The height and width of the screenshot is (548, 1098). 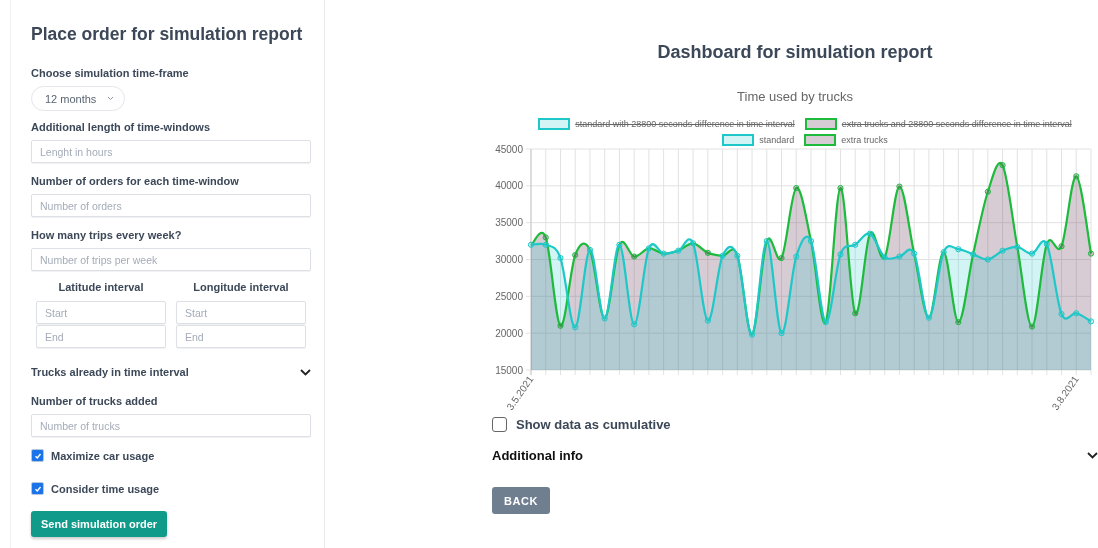 What do you see at coordinates (593, 424) in the screenshot?
I see `checkbox-label: Show data as cumulative` at bounding box center [593, 424].